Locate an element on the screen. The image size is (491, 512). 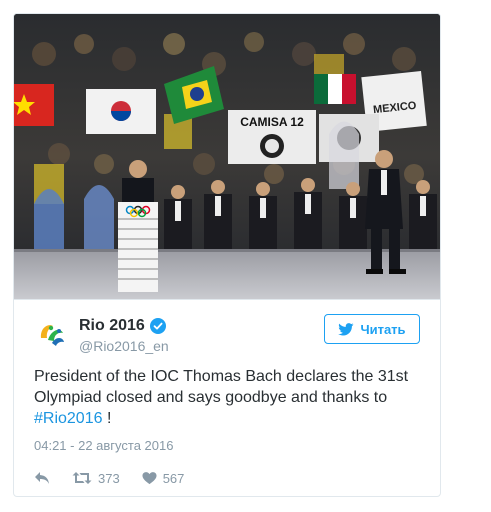
follow-button: Читать is located at coordinates (372, 329).